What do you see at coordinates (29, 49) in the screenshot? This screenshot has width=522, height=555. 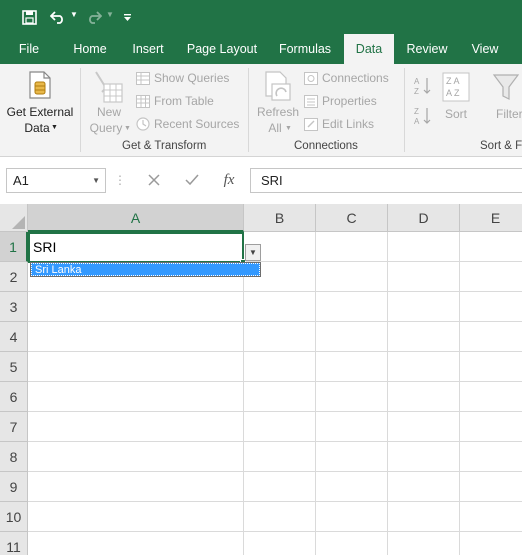 I see `tab-file: File` at bounding box center [29, 49].